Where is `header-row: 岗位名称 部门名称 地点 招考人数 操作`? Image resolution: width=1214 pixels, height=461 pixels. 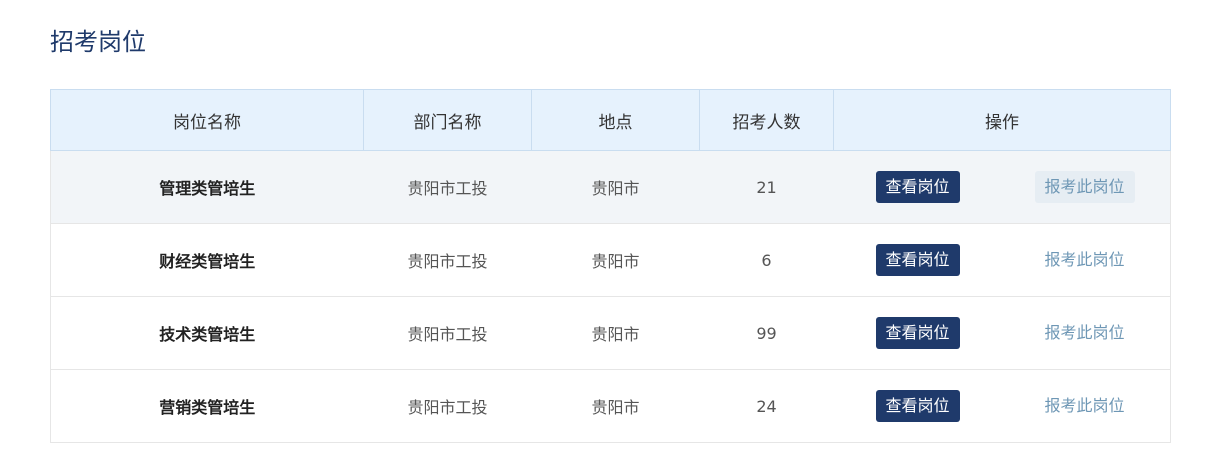
header-row: 岗位名称 部门名称 地点 招考人数 操作 is located at coordinates (610, 120).